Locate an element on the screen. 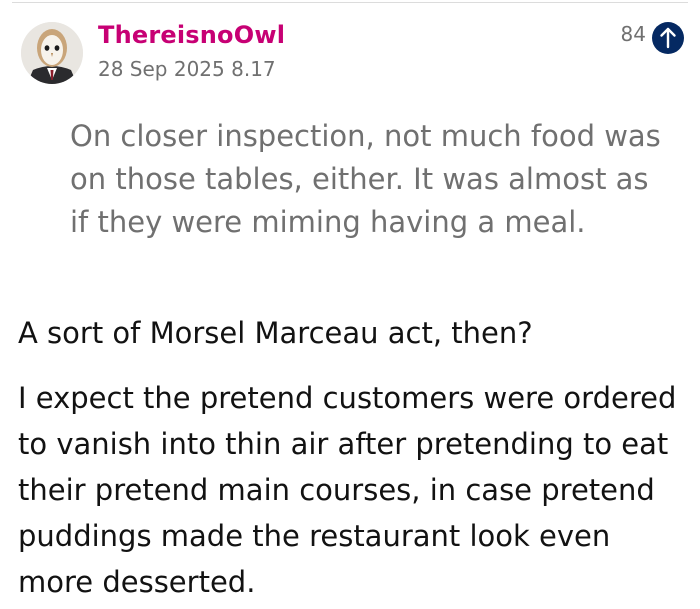 Image resolution: width=700 pixels, height=609 pixels. recommend-button is located at coordinates (668, 38).